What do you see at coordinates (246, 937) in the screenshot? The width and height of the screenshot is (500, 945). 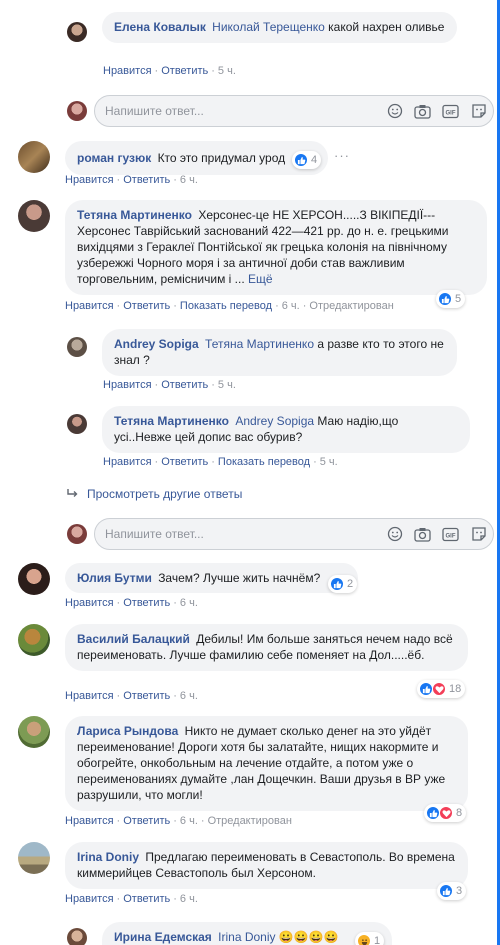 I see `mention-link: Irina Doniy` at bounding box center [246, 937].